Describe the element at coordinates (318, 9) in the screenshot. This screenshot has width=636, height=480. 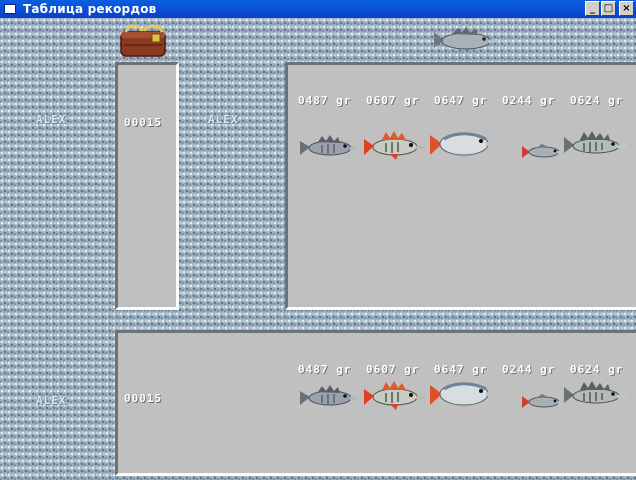
I see `window-titlebar: Таблица рекордов _ □ ×` at that location.